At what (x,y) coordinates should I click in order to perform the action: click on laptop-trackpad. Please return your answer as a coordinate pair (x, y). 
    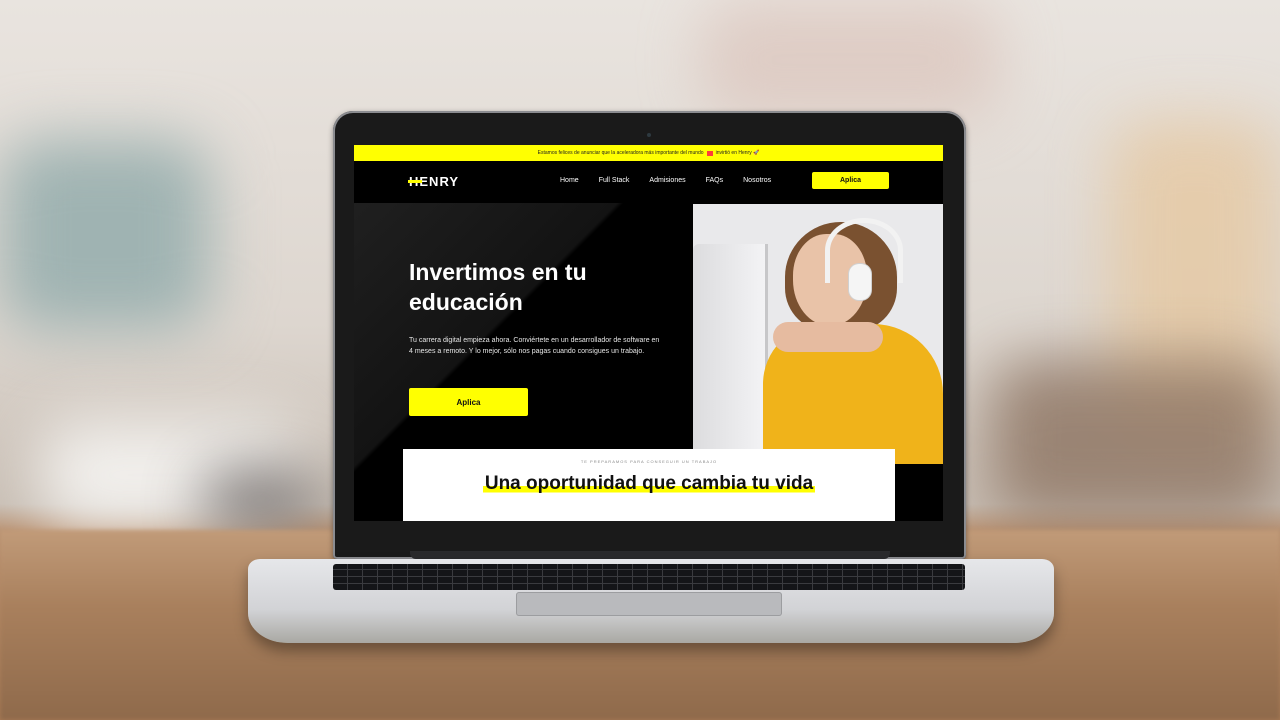
    Looking at the image, I should click on (649, 604).